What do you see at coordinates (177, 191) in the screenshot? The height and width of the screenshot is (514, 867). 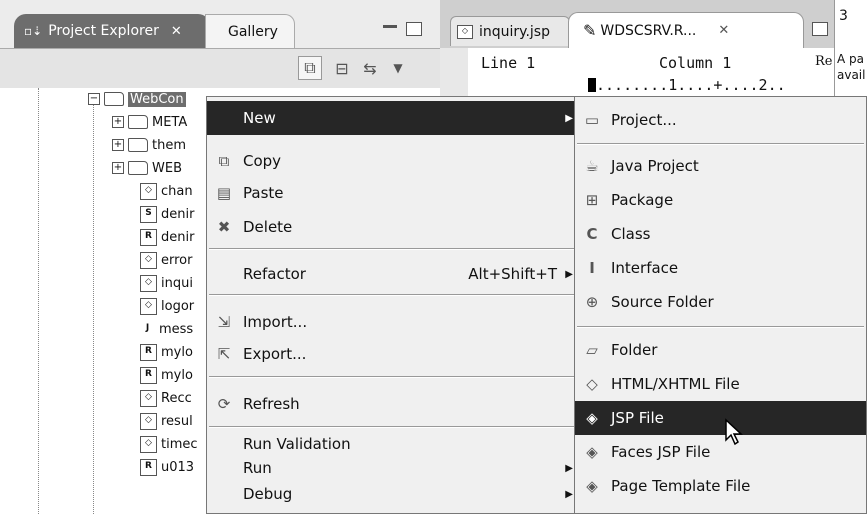 I see `tree-item-label: chan` at bounding box center [177, 191].